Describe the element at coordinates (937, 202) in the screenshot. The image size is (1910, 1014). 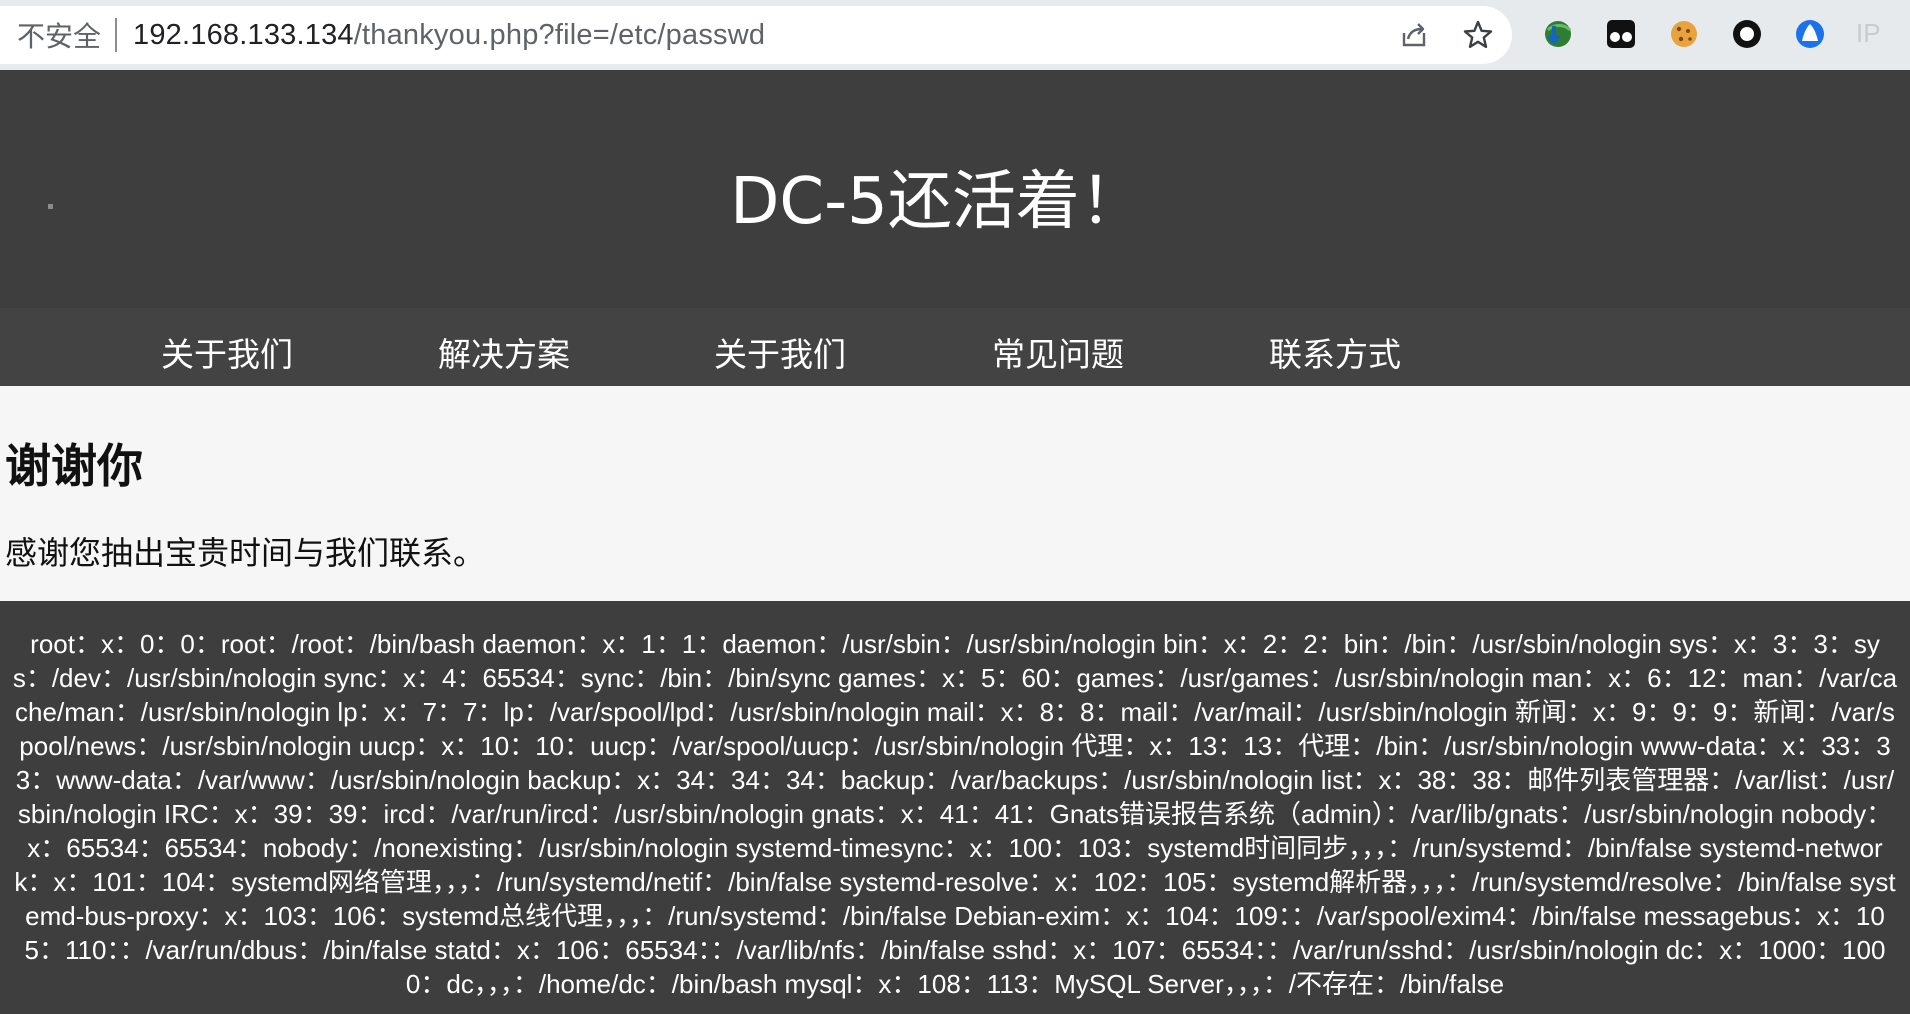
I see `page-title: DC-5还活着！` at that location.